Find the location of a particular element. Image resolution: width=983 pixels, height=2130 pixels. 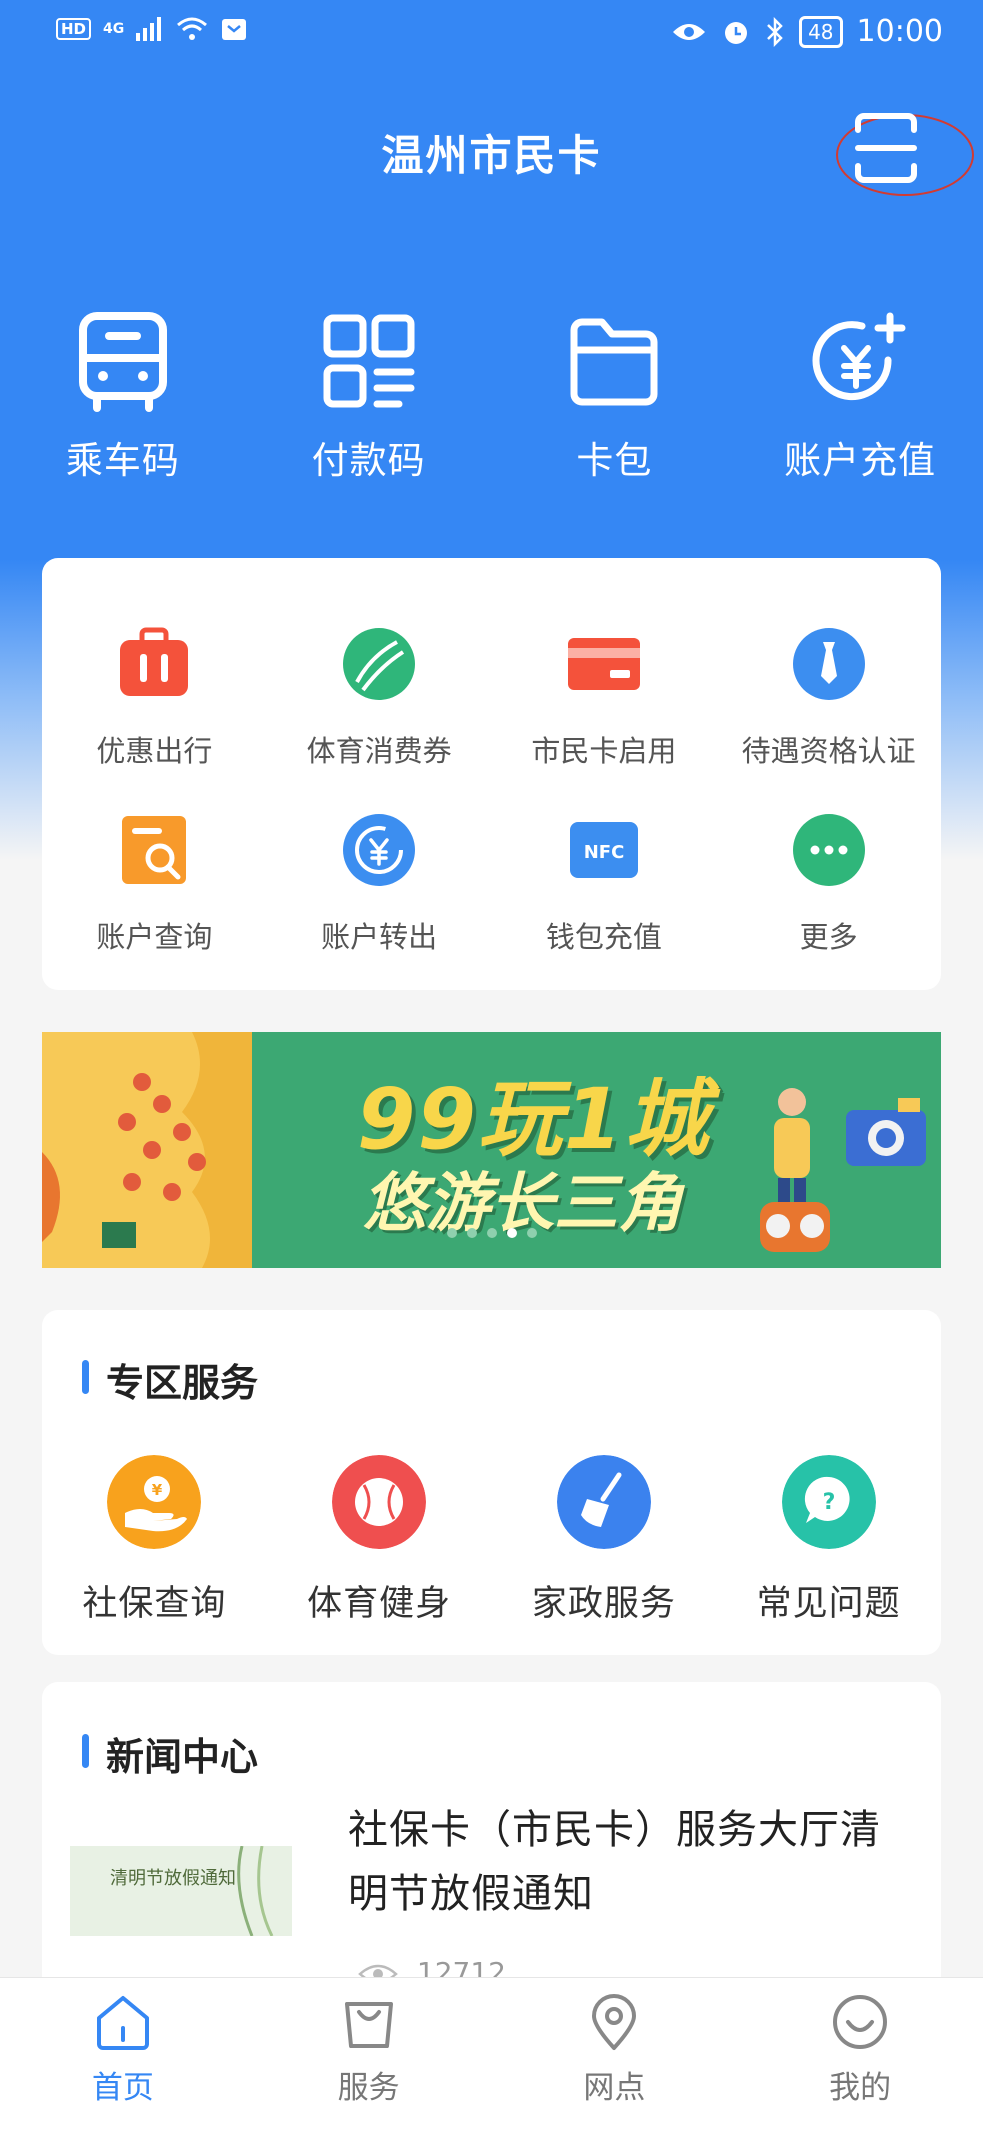

card-icon is located at coordinates (603, 664).